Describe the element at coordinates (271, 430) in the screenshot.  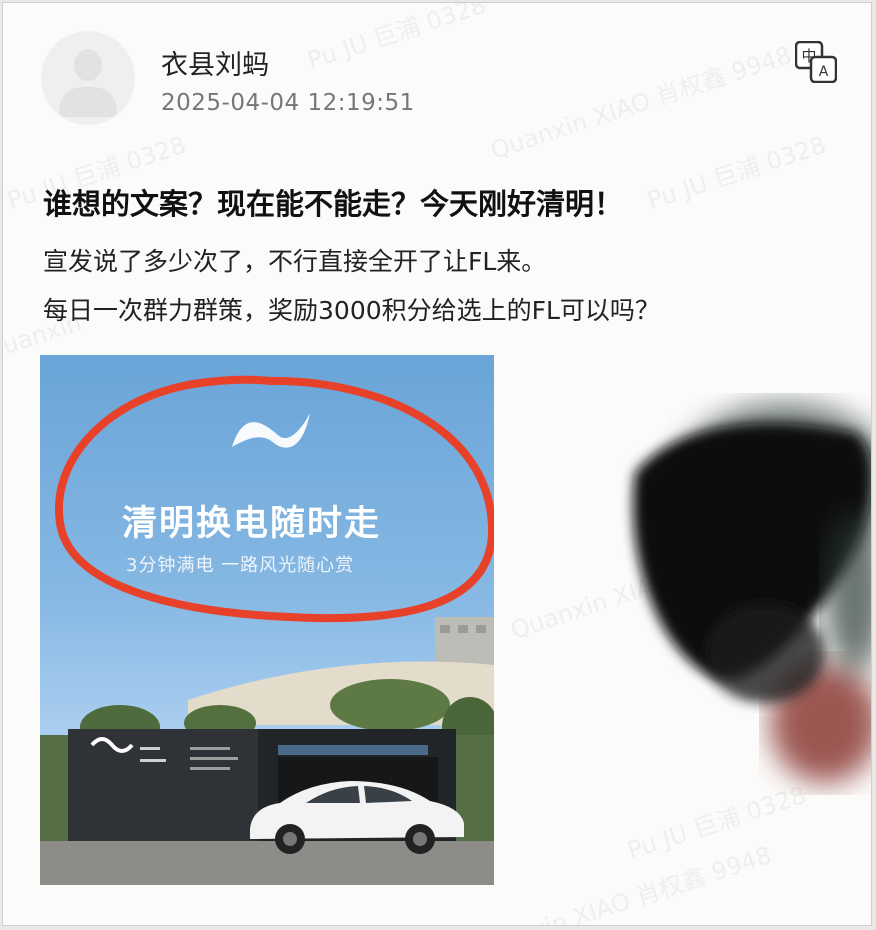
I see `brand-logo-icon` at that location.